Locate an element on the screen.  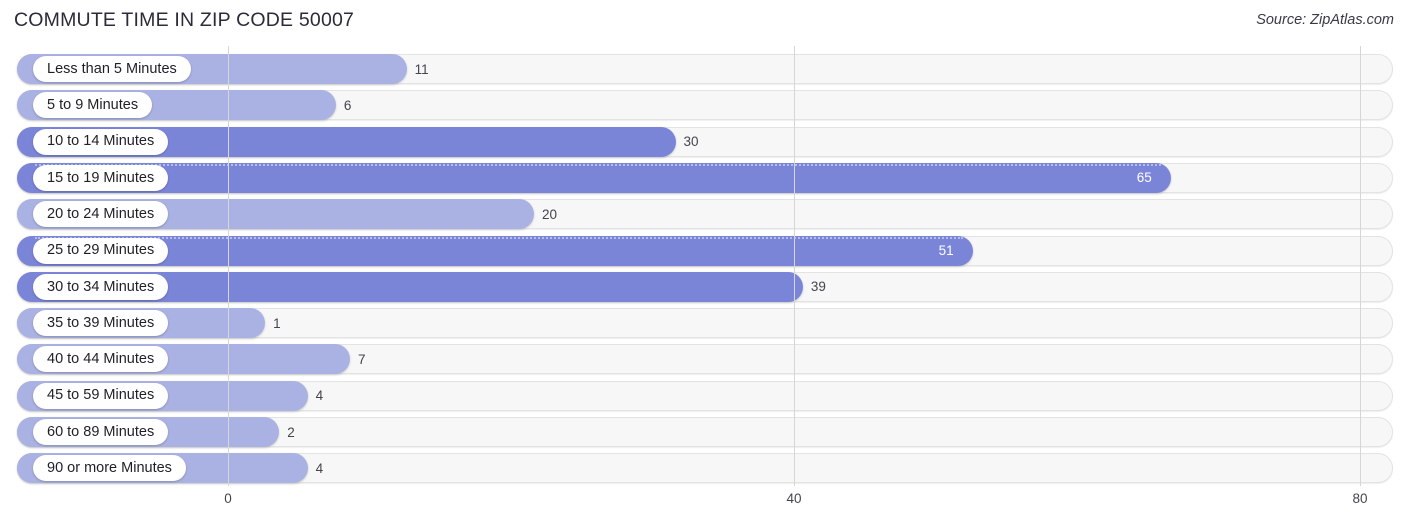
table-row: 45 to 59 Minutes 4 is located at coordinates (705, 395).